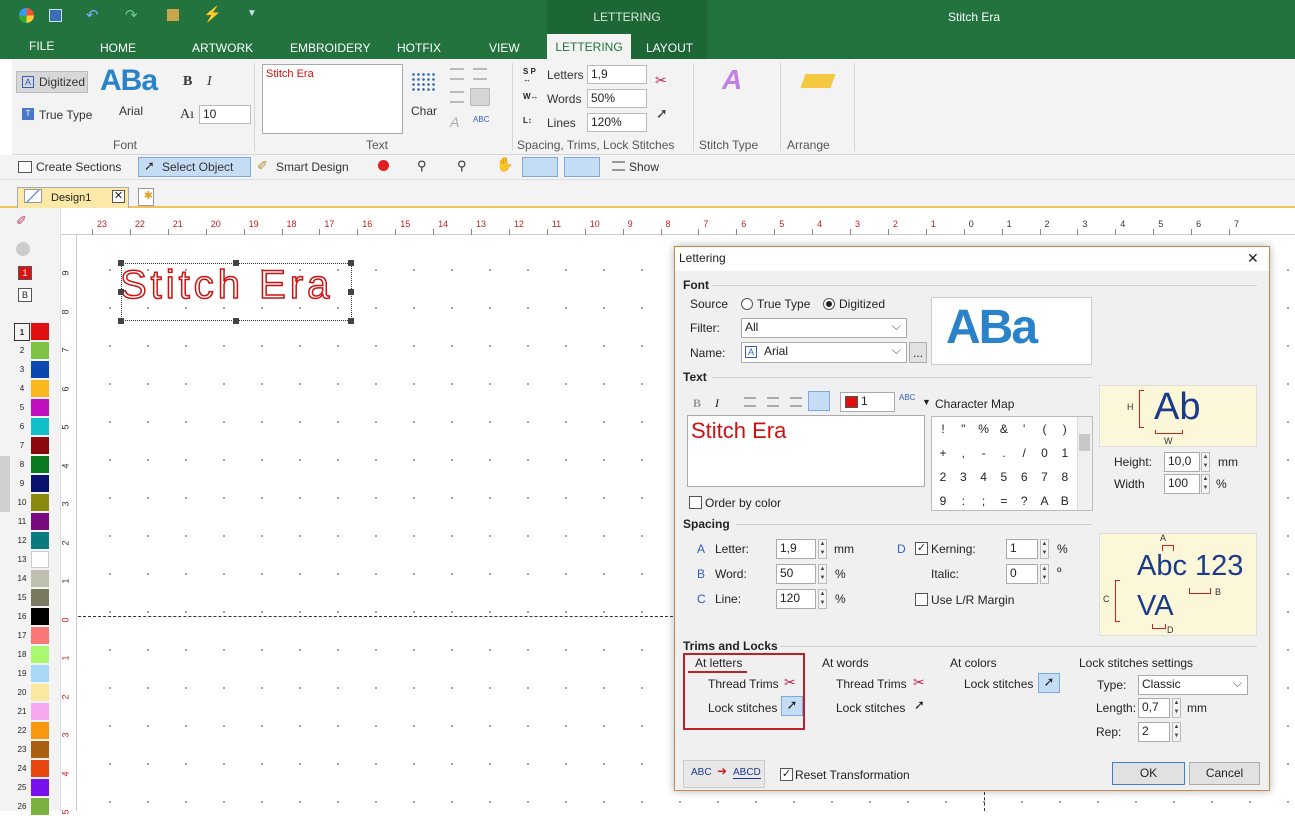 This screenshot has width=1295, height=816. What do you see at coordinates (32, 655) in the screenshot?
I see `palette-color-18: 18` at bounding box center [32, 655].